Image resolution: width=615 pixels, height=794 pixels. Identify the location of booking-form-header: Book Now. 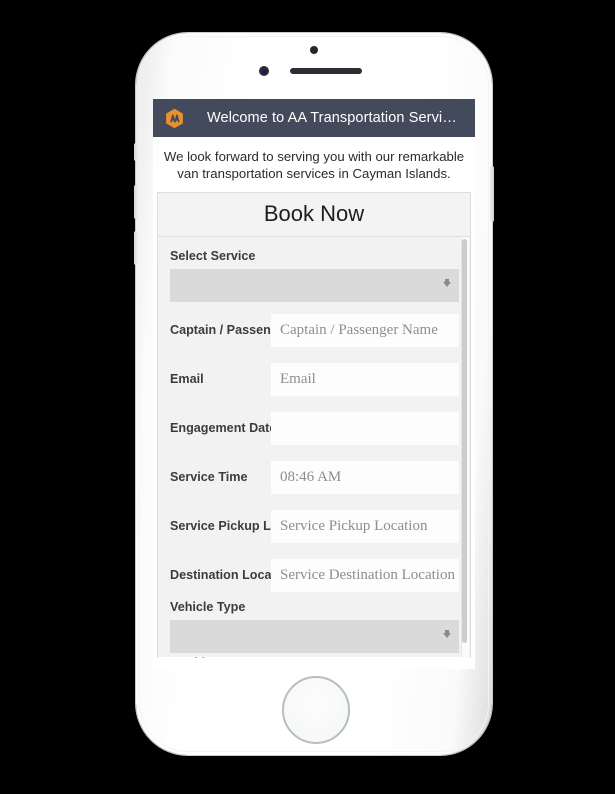
(314, 215).